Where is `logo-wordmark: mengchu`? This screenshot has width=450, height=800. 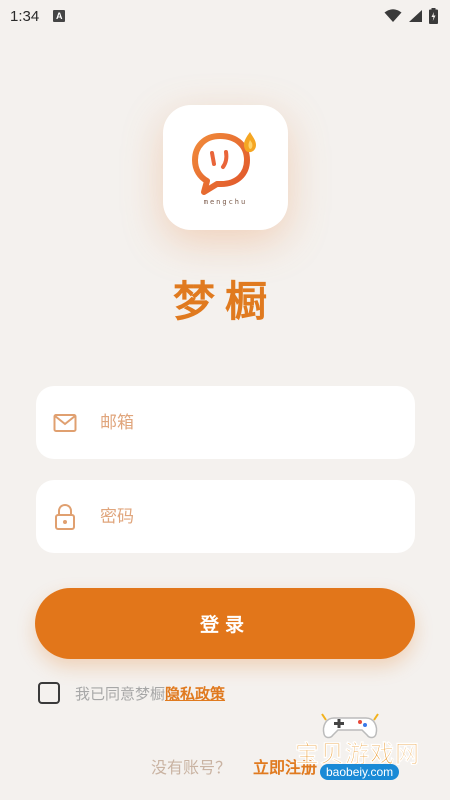
logo-wordmark: mengchu is located at coordinates (225, 201).